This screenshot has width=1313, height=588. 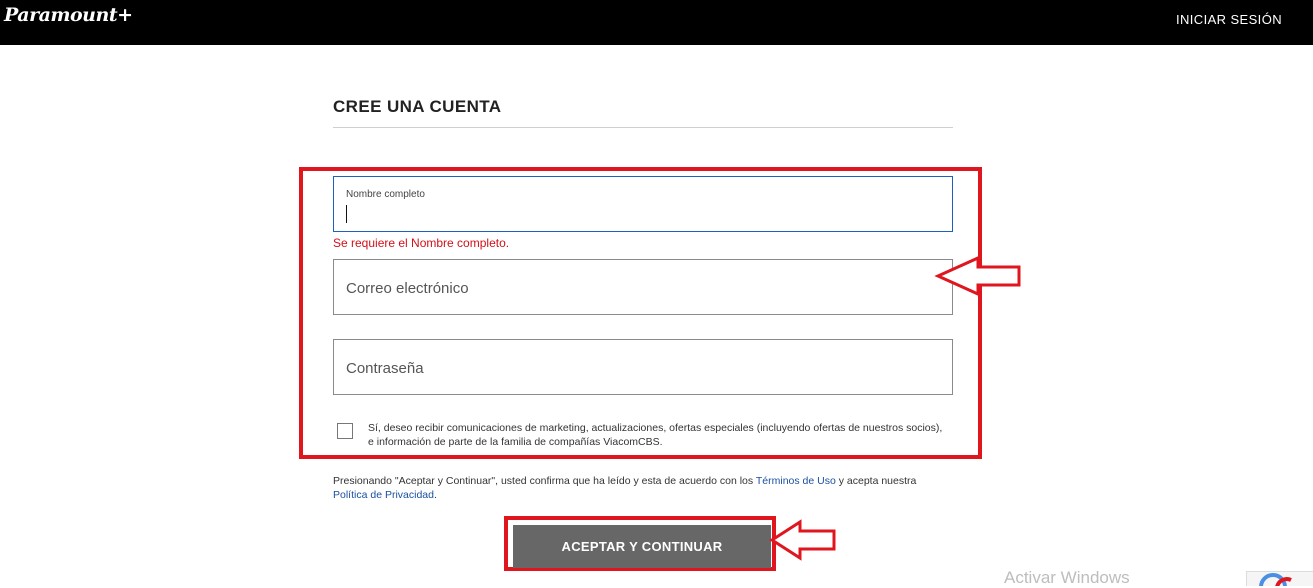 I want to click on email-field: Correo electrónico, so click(x=643, y=287).